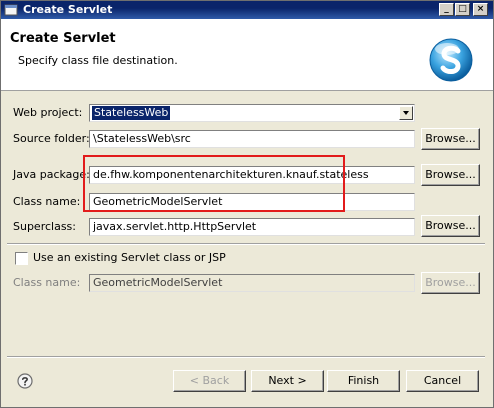 The height and width of the screenshot is (408, 494). What do you see at coordinates (48, 112) in the screenshot?
I see `web-project-label: Web project:` at bounding box center [48, 112].